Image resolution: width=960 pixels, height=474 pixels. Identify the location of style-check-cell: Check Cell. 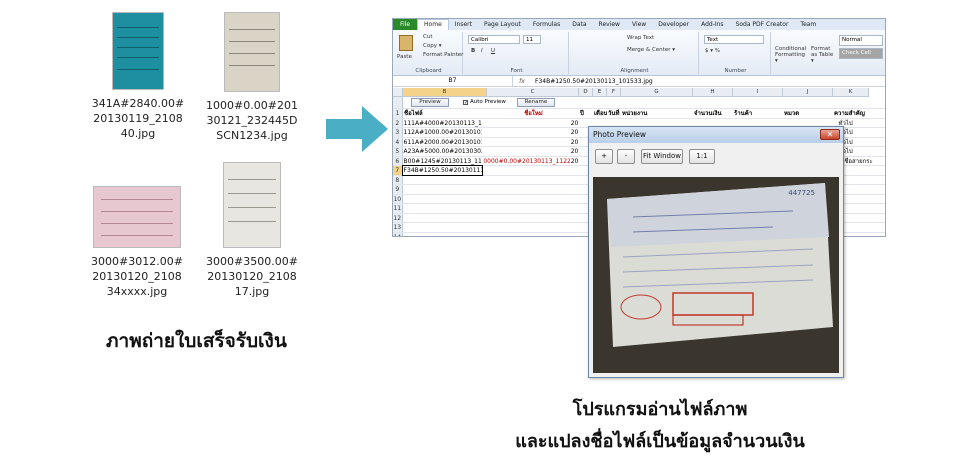
(861, 53).